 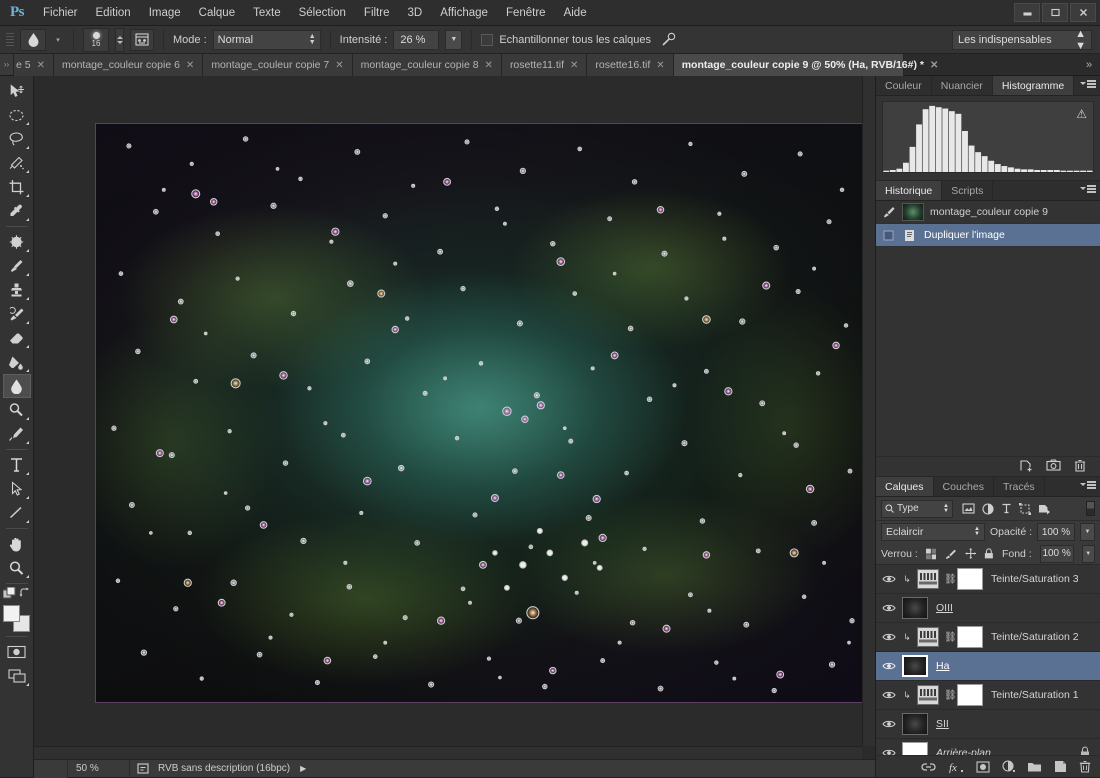 What do you see at coordinates (119, 39) in the screenshot?
I see `brush-size-stepper` at bounding box center [119, 39].